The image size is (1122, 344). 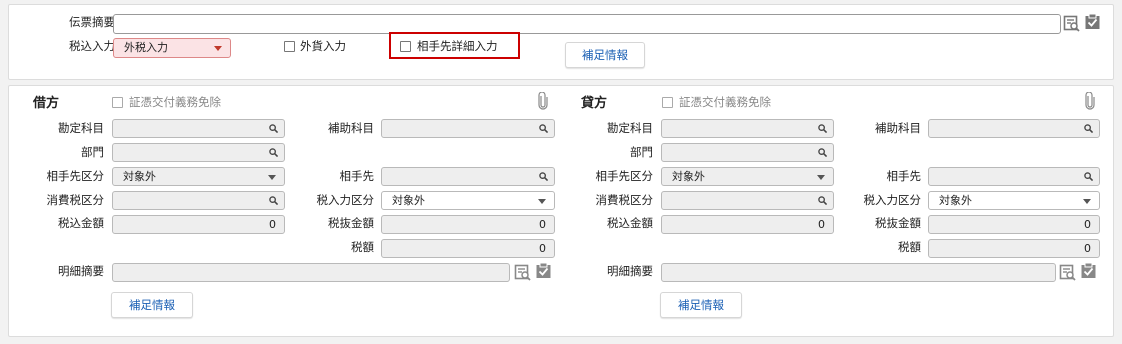 What do you see at coordinates (955, 200) in the screenshot?
I see `credit-tax-input-type-value: 対象外` at bounding box center [955, 200].